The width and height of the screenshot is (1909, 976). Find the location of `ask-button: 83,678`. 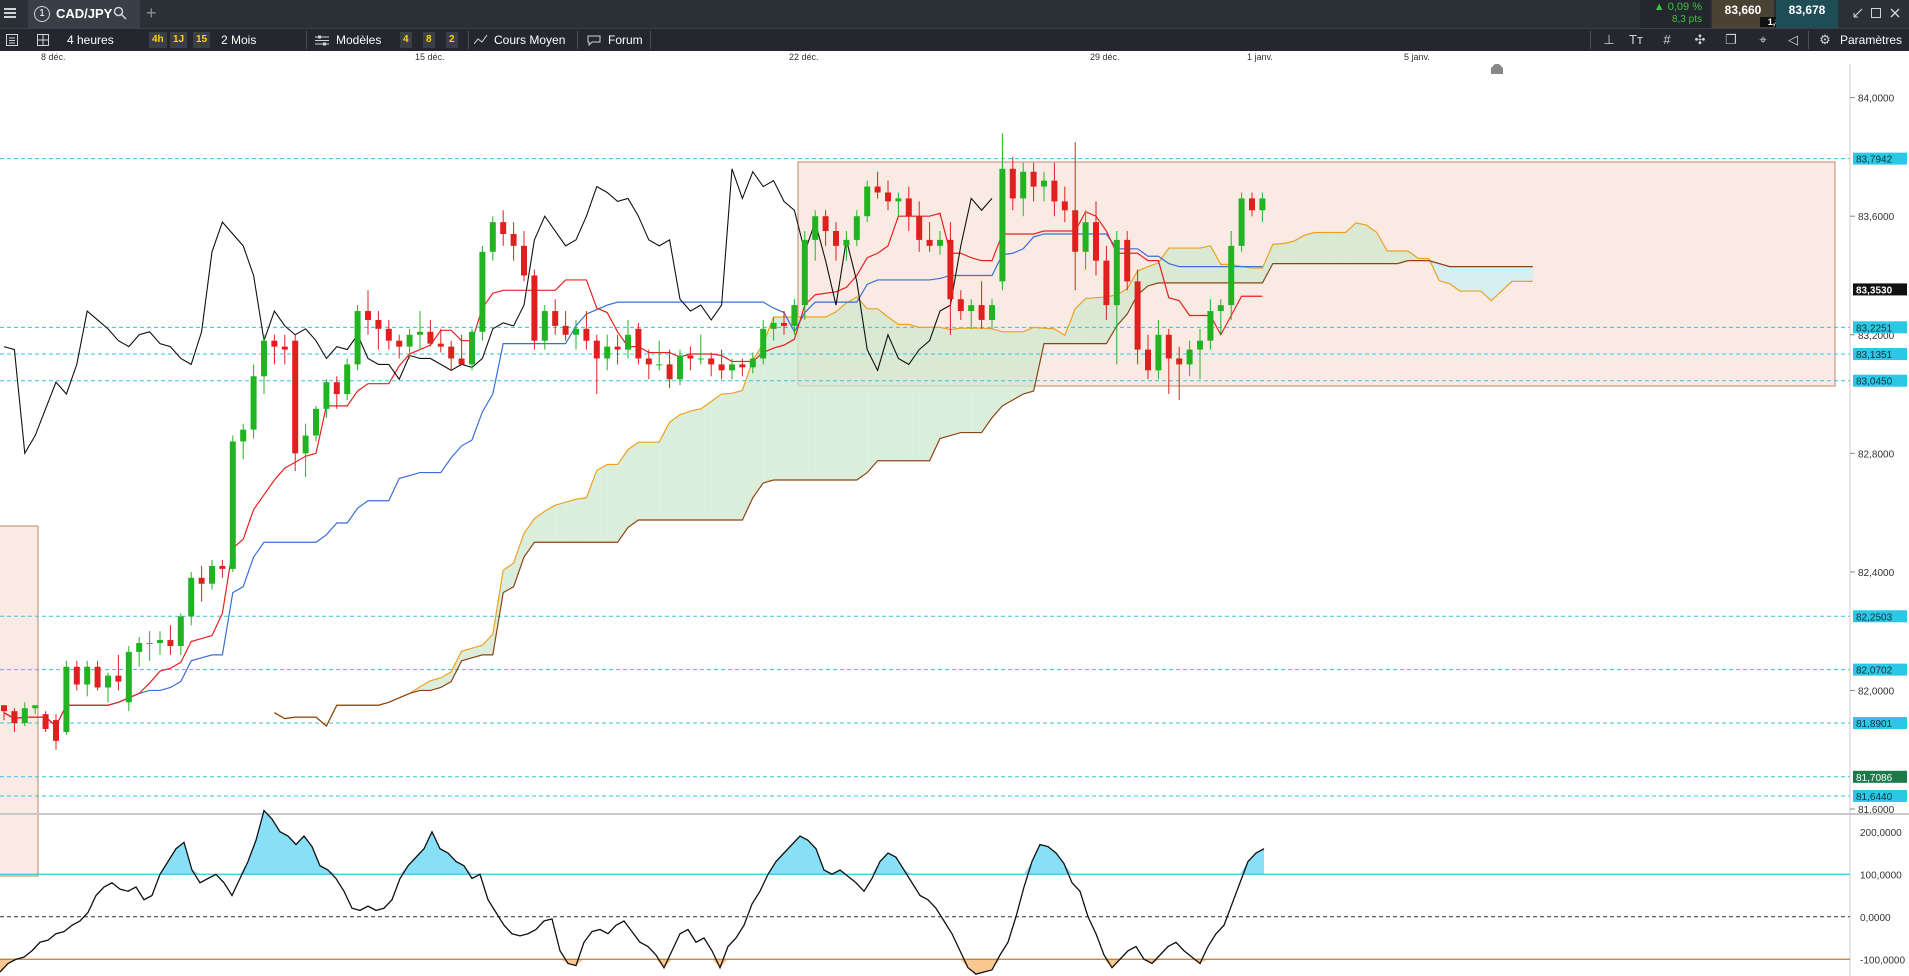

ask-button: 83,678 is located at coordinates (1807, 14).